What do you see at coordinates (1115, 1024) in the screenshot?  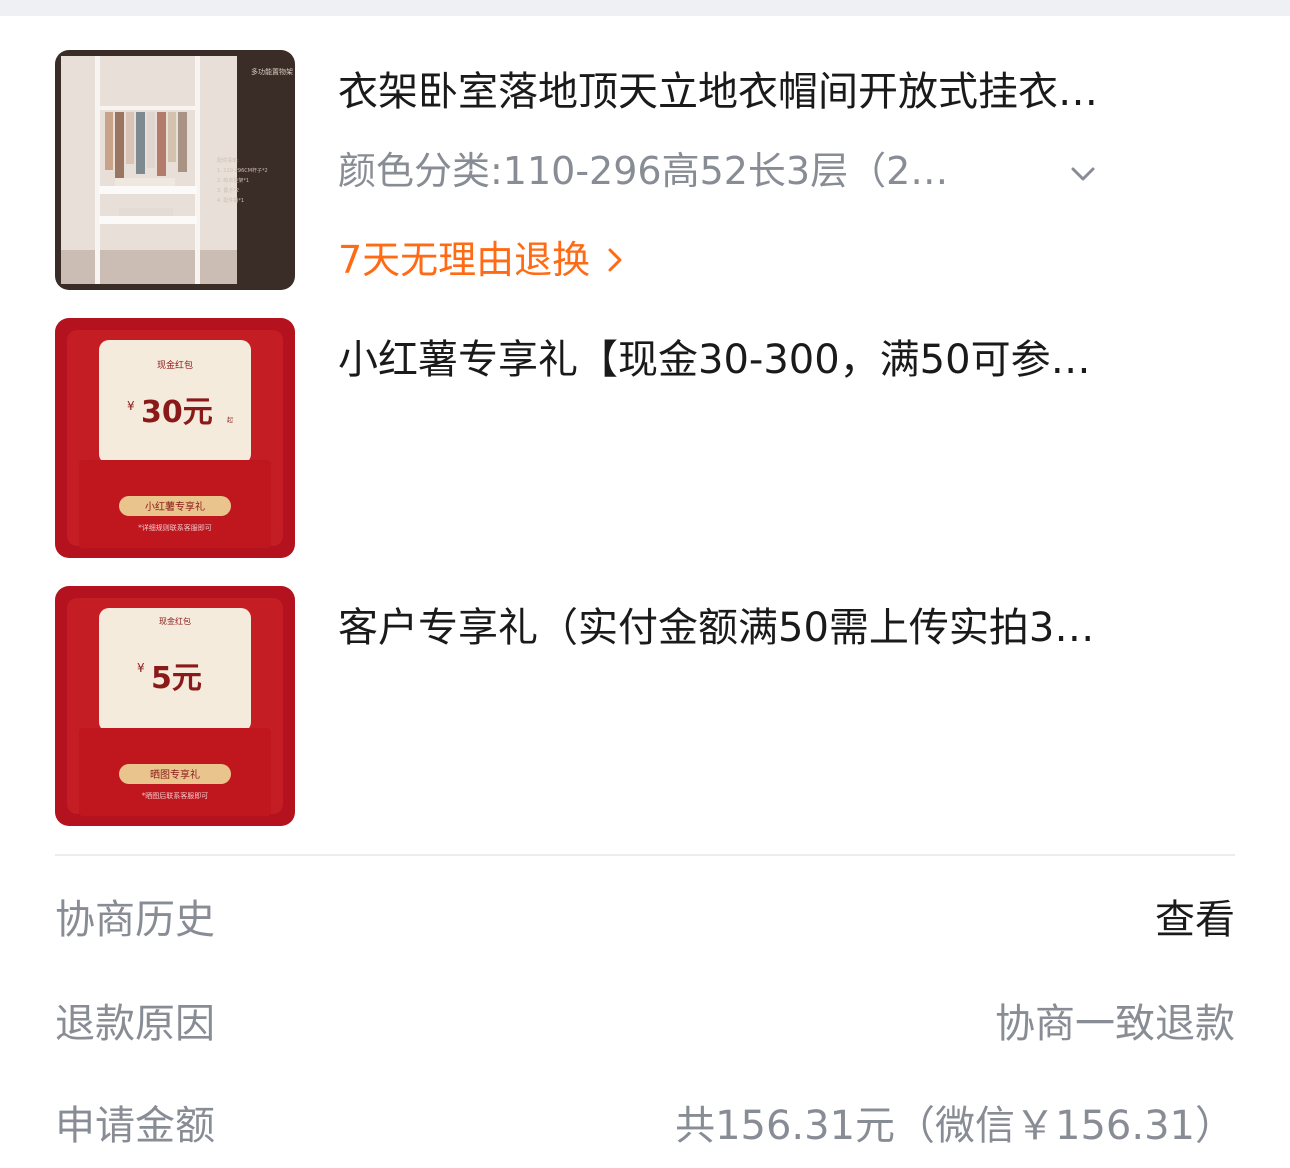 I see `refund-reason-value: 协商一致退款` at bounding box center [1115, 1024].